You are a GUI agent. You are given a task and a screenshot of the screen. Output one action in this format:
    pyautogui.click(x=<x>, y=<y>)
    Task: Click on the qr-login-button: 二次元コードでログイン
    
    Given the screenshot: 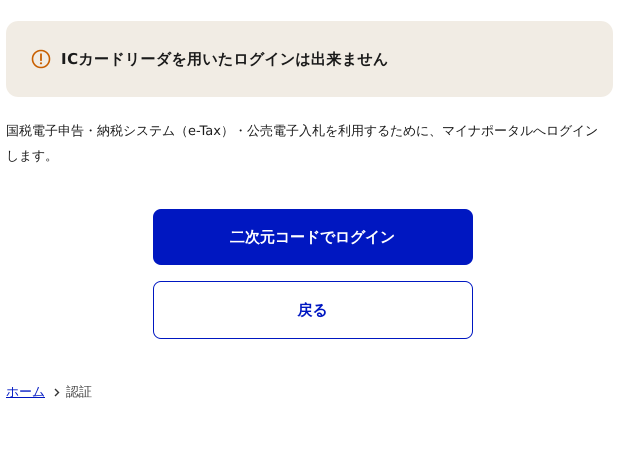 What is the action you would take?
    pyautogui.click(x=312, y=237)
    